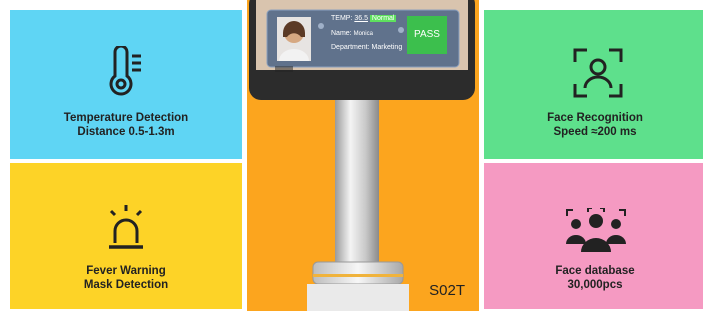 The width and height of the screenshot is (703, 311). What do you see at coordinates (427, 34) in the screenshot?
I see `pass-badge: PASS` at bounding box center [427, 34].